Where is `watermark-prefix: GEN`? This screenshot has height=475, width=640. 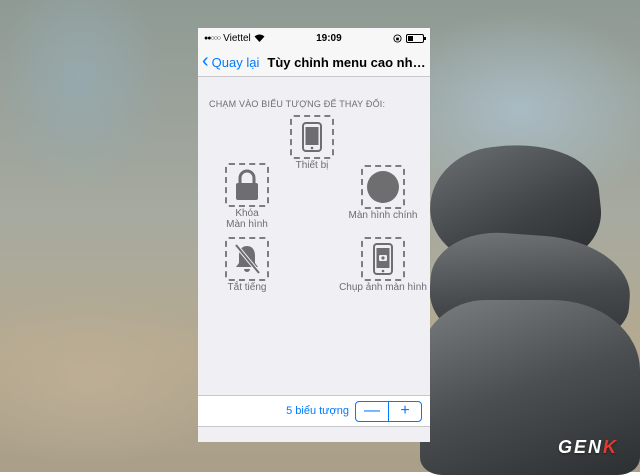
watermark-prefix: GEN is located at coordinates (580, 447).